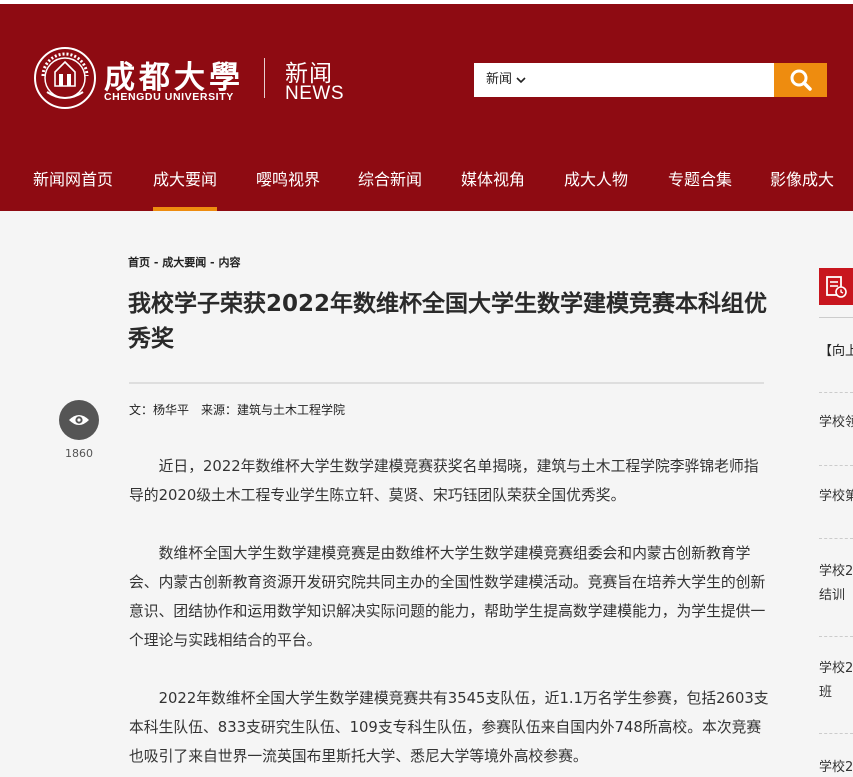 This screenshot has width=853, height=777. I want to click on search-bar: 新闻, so click(650, 80).